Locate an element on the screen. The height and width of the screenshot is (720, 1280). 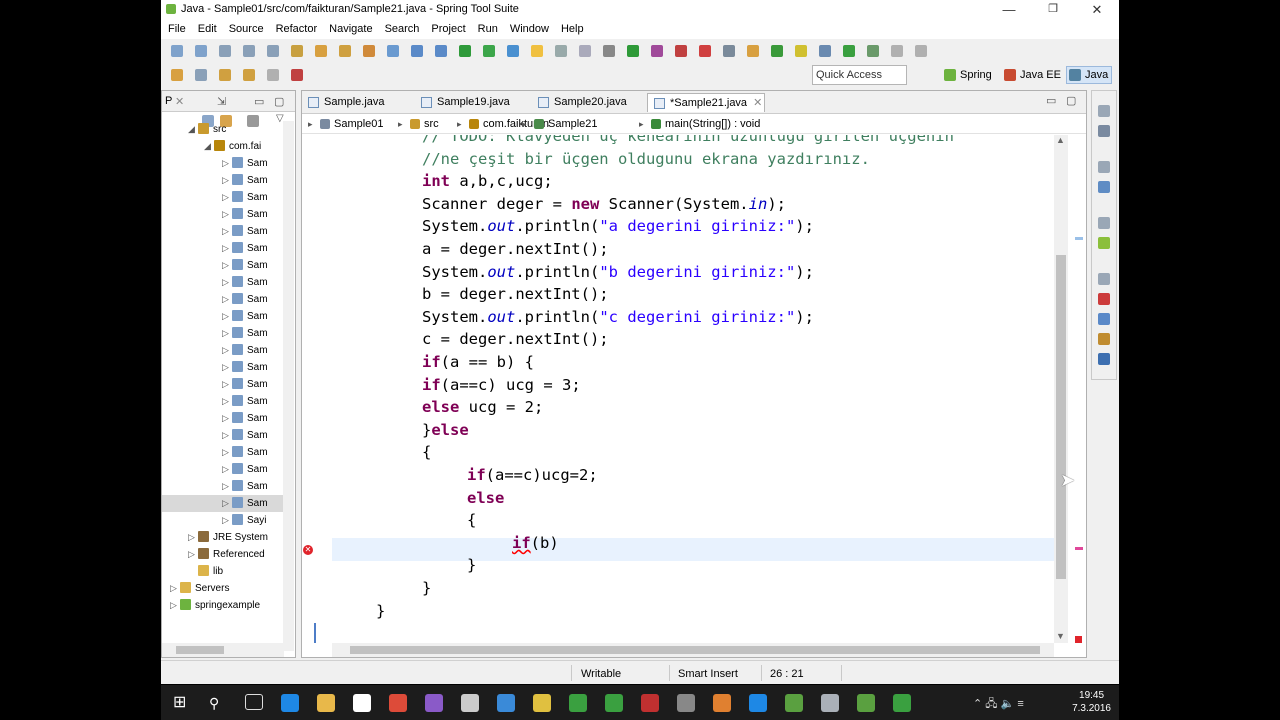
editor-tab: Sample20.java is located at coordinates (588, 102).